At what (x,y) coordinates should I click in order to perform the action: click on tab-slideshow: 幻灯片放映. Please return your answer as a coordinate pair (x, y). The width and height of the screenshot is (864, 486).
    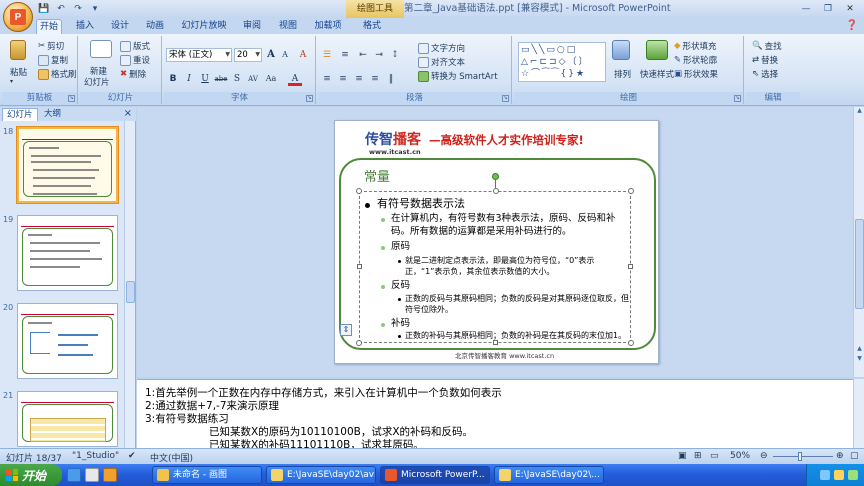
    Looking at the image, I should click on (204, 26).